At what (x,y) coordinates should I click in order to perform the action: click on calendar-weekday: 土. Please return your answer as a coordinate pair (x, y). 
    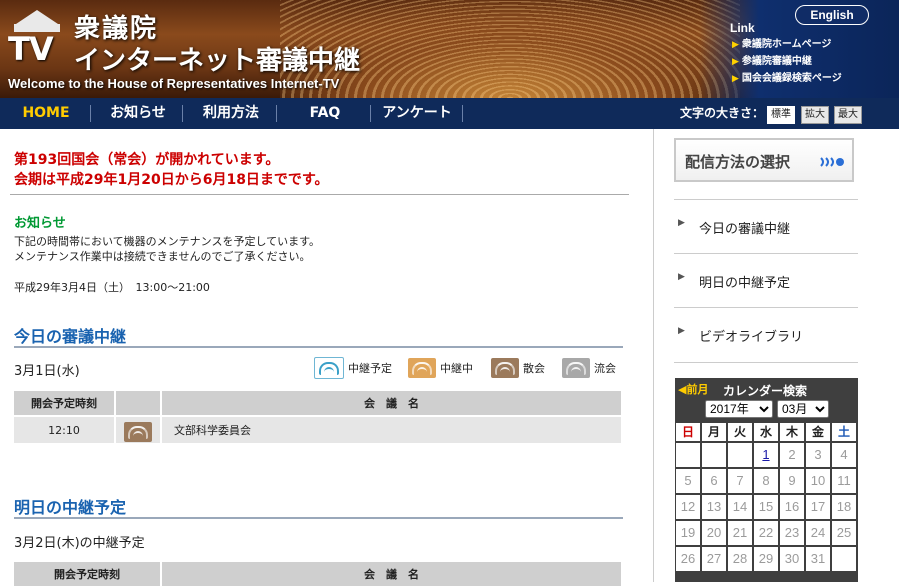
    Looking at the image, I should click on (844, 432).